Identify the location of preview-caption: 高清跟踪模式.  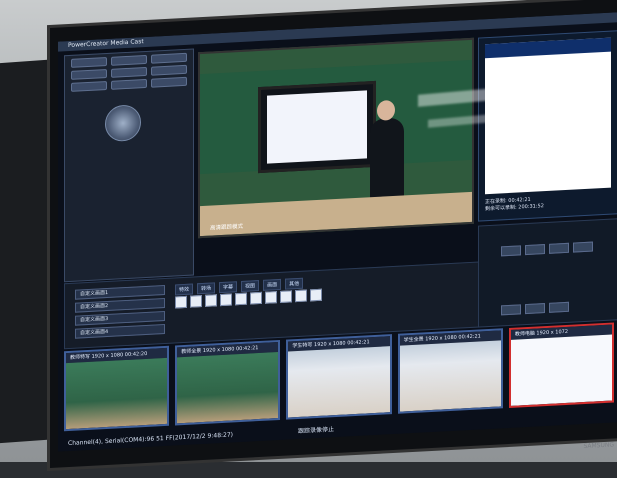
(227, 227).